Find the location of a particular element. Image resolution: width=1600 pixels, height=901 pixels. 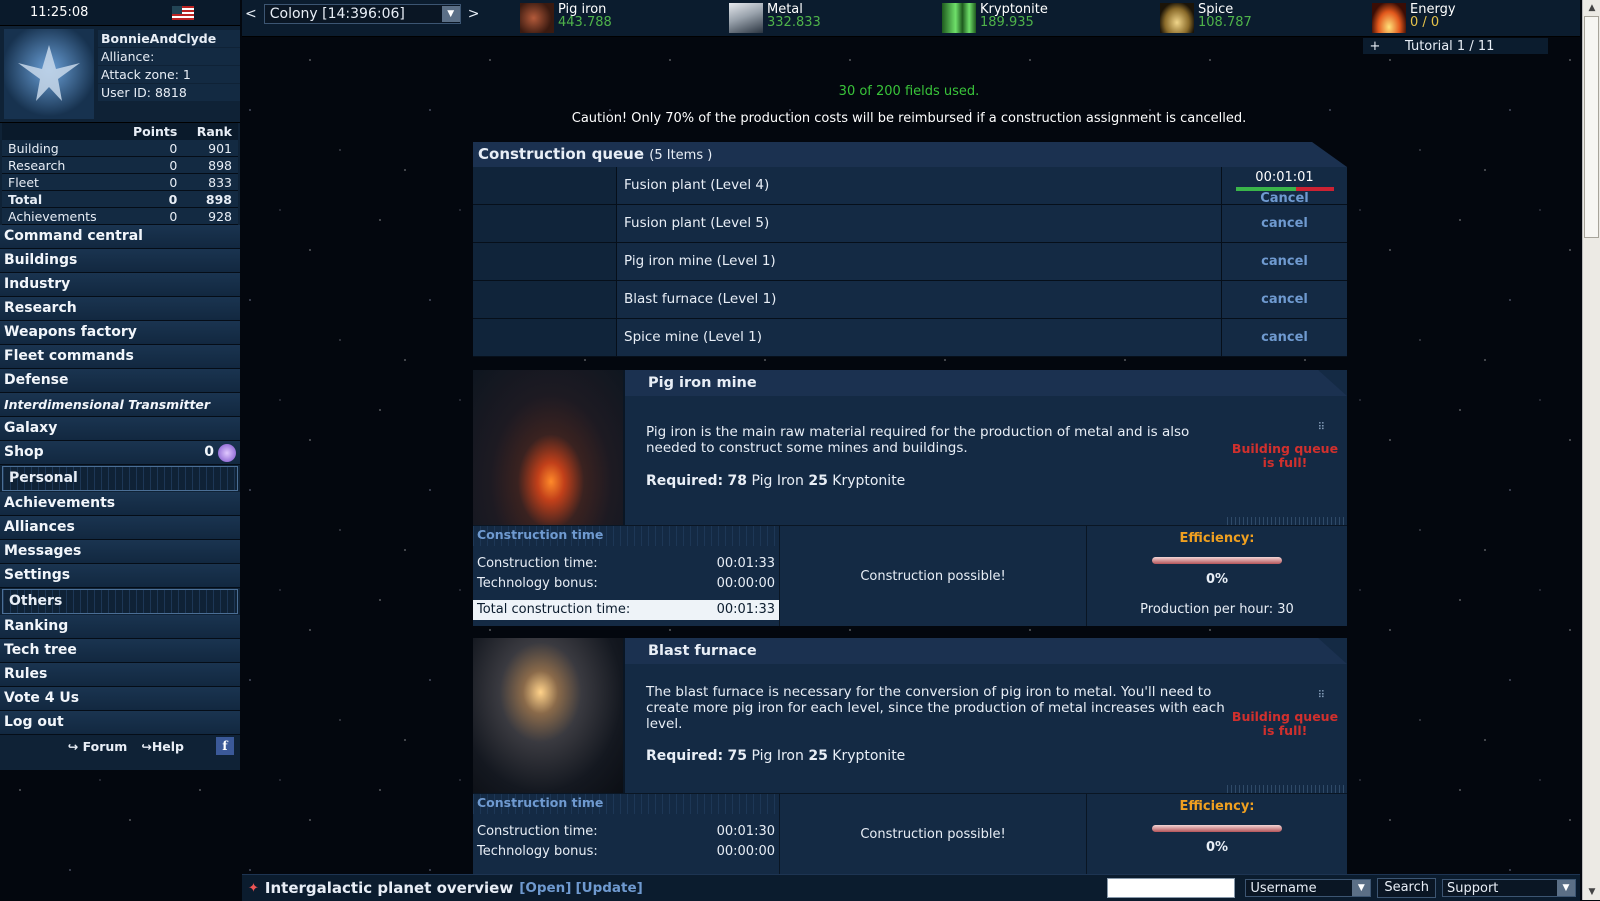

star-icon: ✦ is located at coordinates (253, 888).